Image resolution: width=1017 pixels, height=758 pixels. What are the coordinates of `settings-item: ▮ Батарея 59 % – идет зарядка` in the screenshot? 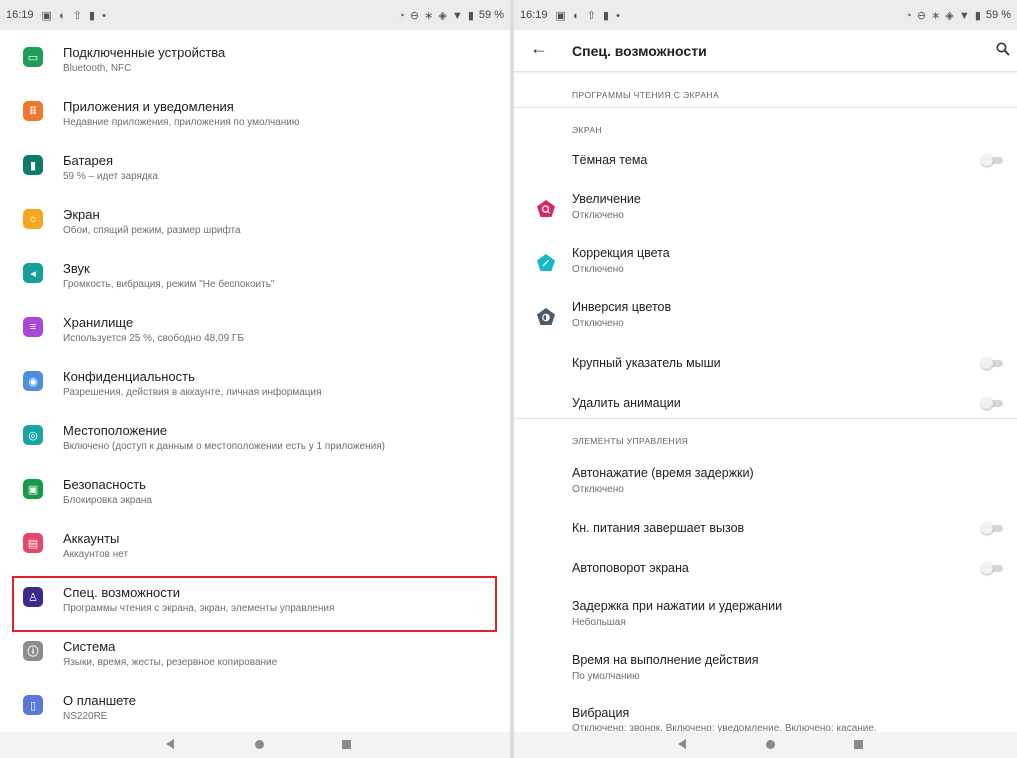 It's located at (255, 165).